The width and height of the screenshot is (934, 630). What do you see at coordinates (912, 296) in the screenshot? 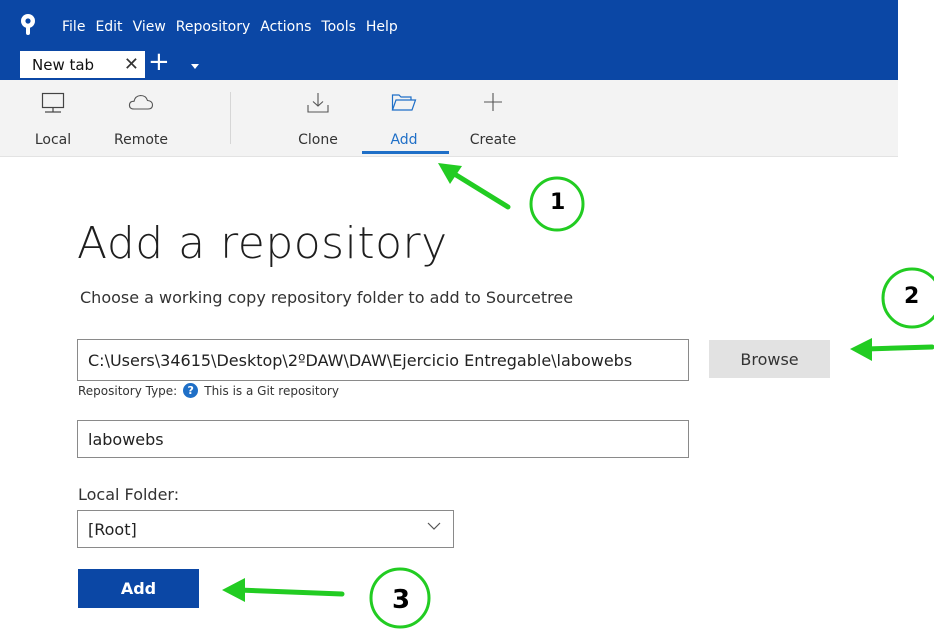
I see `annotation-number-2: 2` at bounding box center [912, 296].